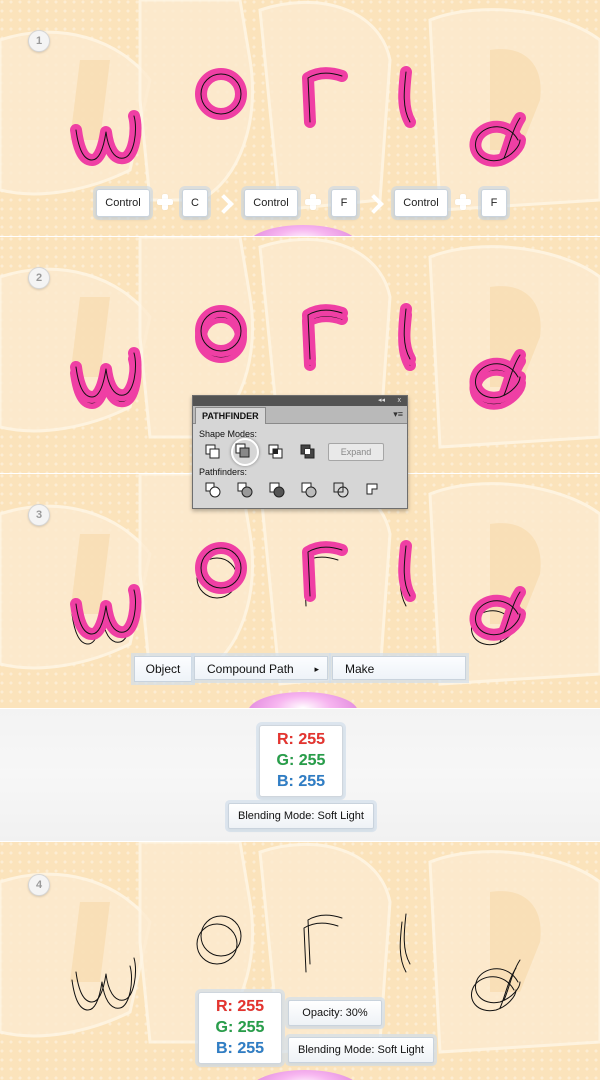 This screenshot has width=600, height=1080. Describe the element at coordinates (335, 1013) in the screenshot. I see `opacity-label: Opacity: 30%` at that location.